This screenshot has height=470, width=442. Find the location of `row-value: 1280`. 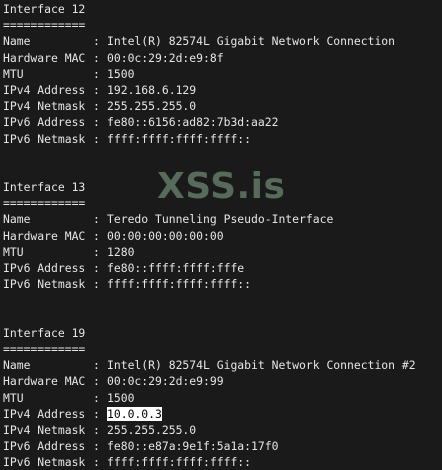

row-value: 1280 is located at coordinates (121, 251).